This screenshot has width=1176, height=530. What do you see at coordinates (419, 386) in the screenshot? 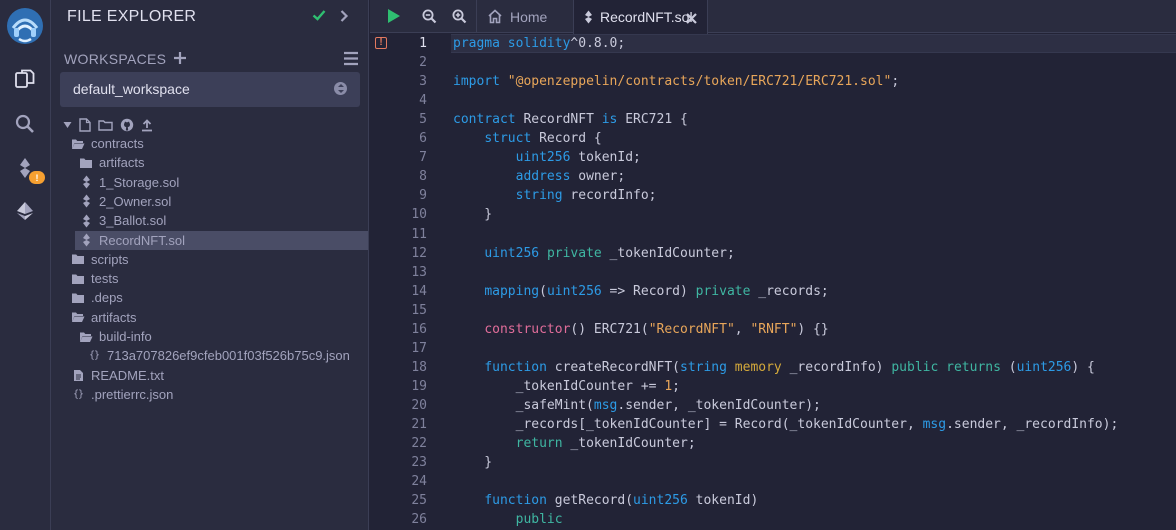
I see `line-number: 19` at bounding box center [419, 386].